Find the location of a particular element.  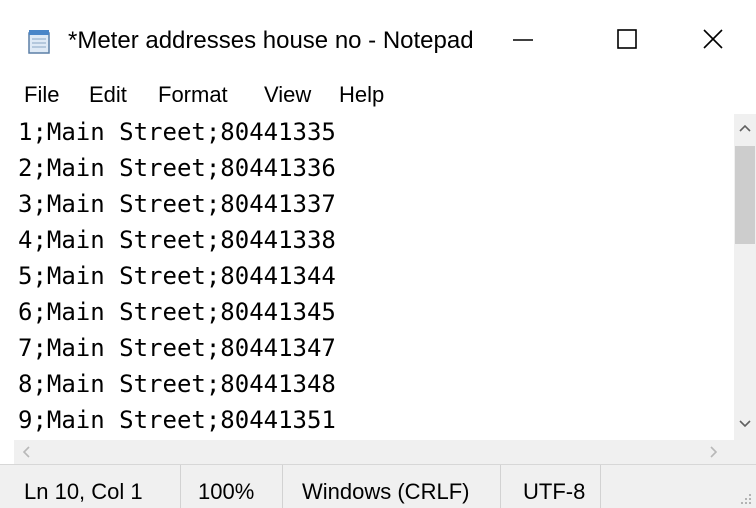

text-line: 3;Main Street;80441337 is located at coordinates (177, 204).